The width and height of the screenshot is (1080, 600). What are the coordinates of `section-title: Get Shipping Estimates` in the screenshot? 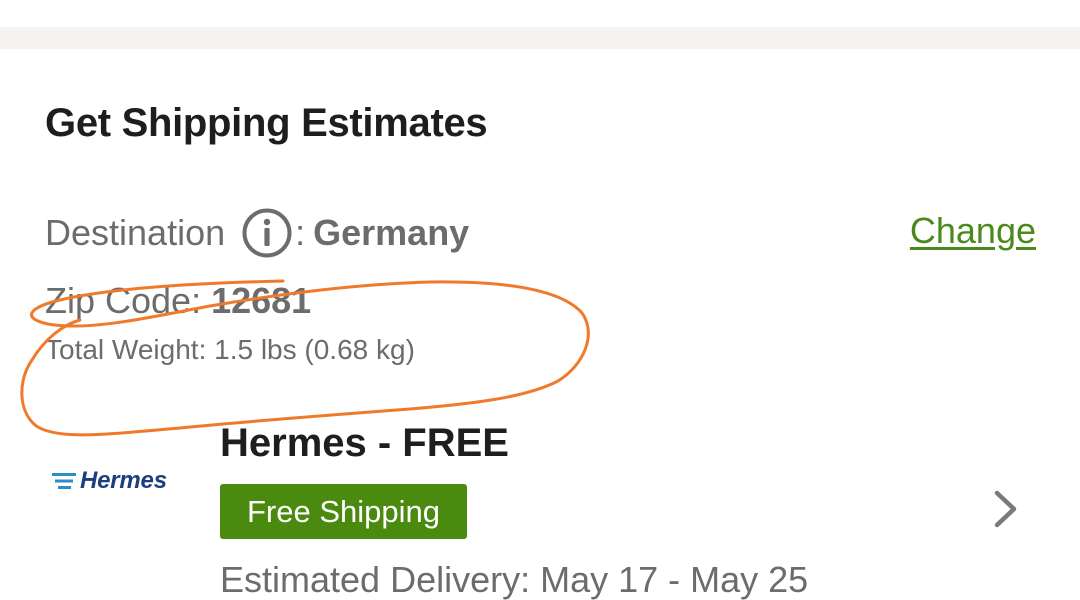 It's located at (266, 123).